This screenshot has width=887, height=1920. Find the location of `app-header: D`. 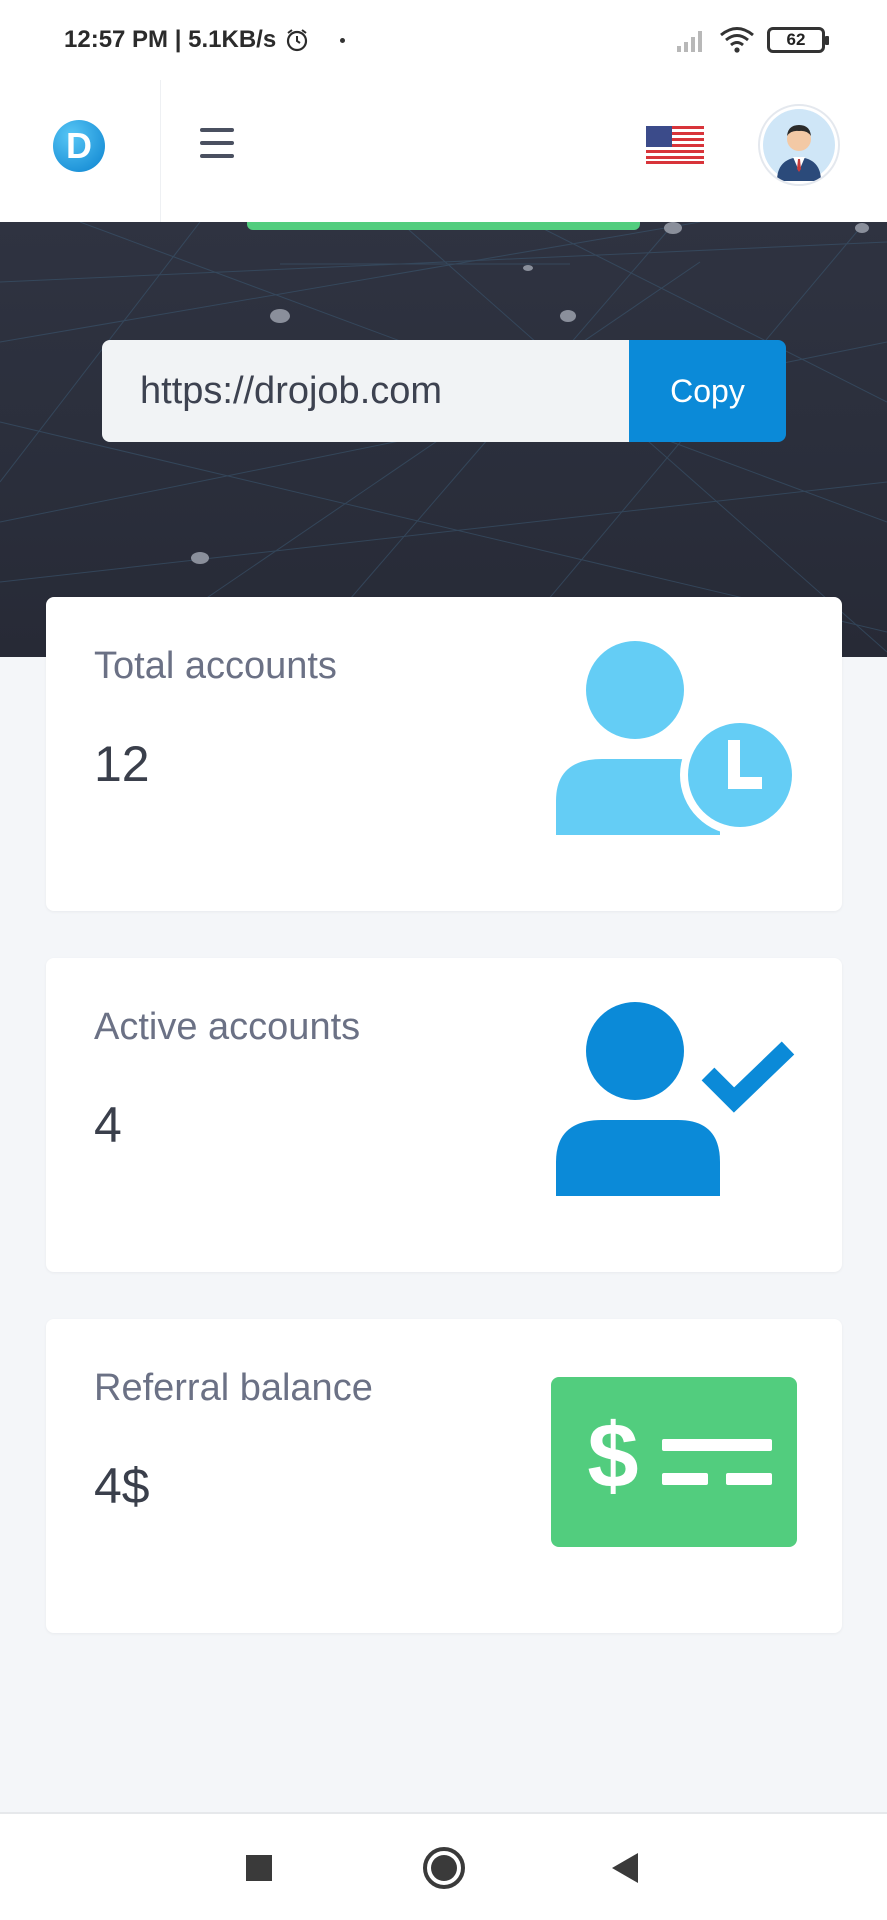

app-header: D is located at coordinates (443, 151).